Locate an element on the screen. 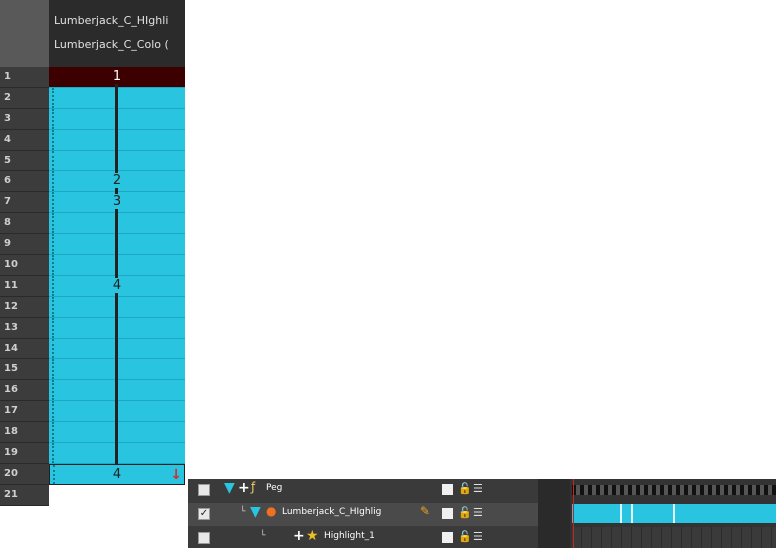 The height and width of the screenshot is (550, 776). panel-divider is located at coordinates (554, 513).